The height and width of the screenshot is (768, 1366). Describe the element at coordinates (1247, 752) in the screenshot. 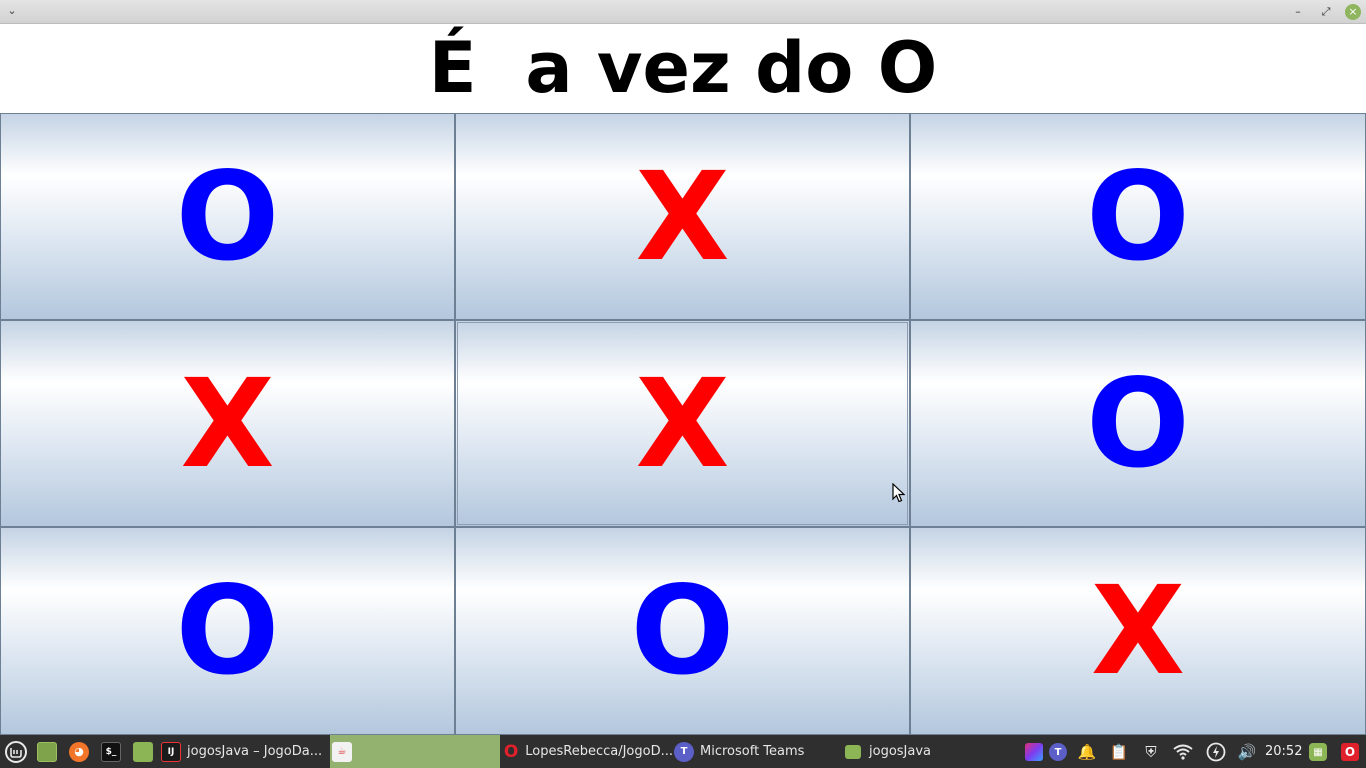

I see `volume-icon: 🔊` at that location.